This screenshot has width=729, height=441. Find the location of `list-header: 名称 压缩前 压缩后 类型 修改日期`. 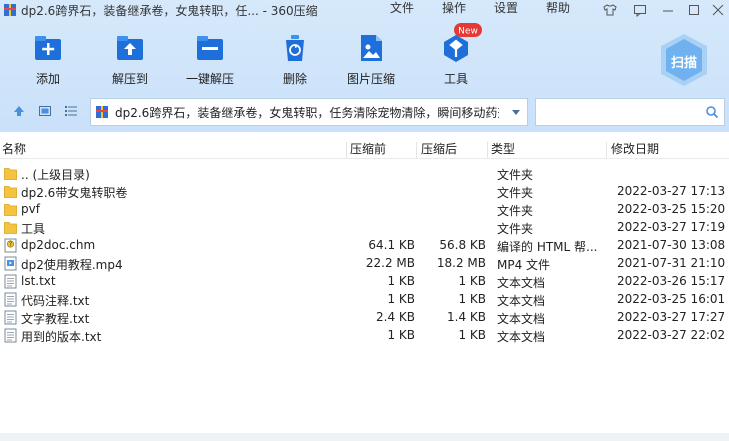

list-header: 名称 压缩前 压缩后 类型 修改日期 is located at coordinates (364, 148).